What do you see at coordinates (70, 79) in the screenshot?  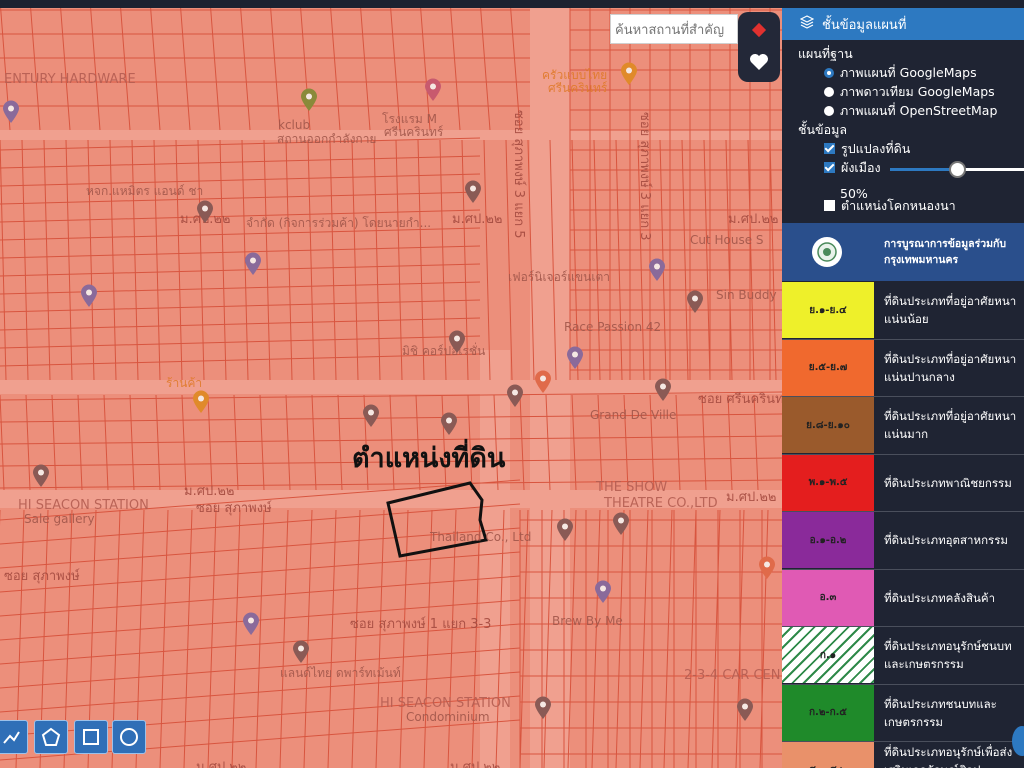 I see `map-place-label: ENTURY HARDWARE` at bounding box center [70, 79].